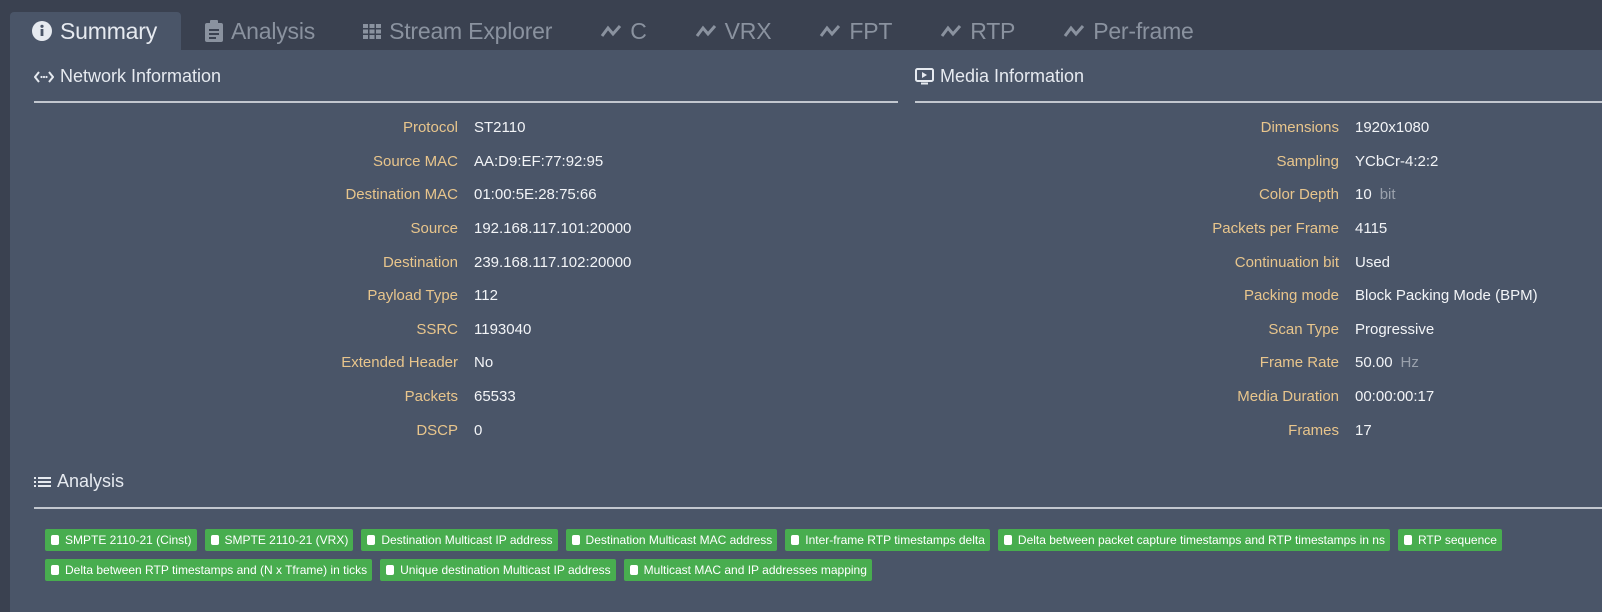 This screenshot has width=1602, height=612. I want to click on network-information-title: Network Information, so click(127, 76).